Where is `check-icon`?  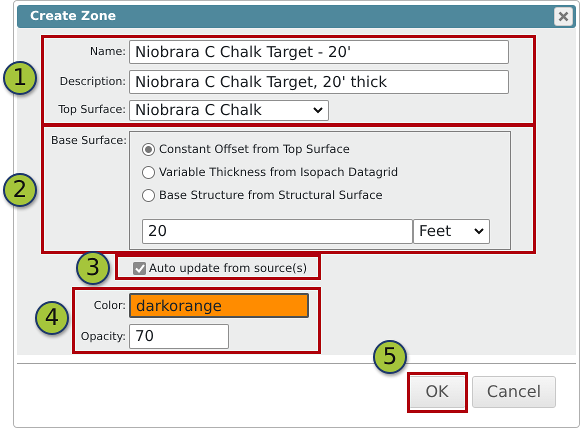
check-icon is located at coordinates (139, 269).